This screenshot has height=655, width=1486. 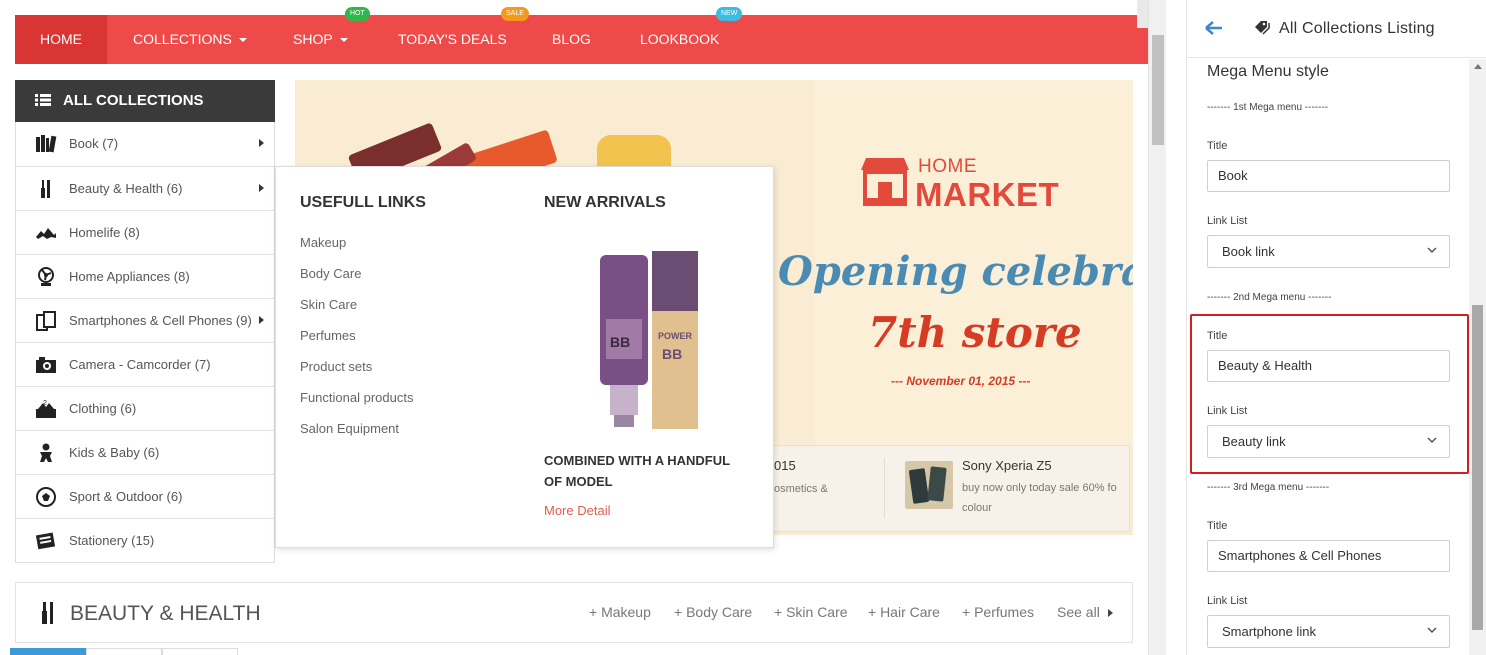 I want to click on mega-menu-style-heading: Mega Menu style, so click(x=1268, y=71).